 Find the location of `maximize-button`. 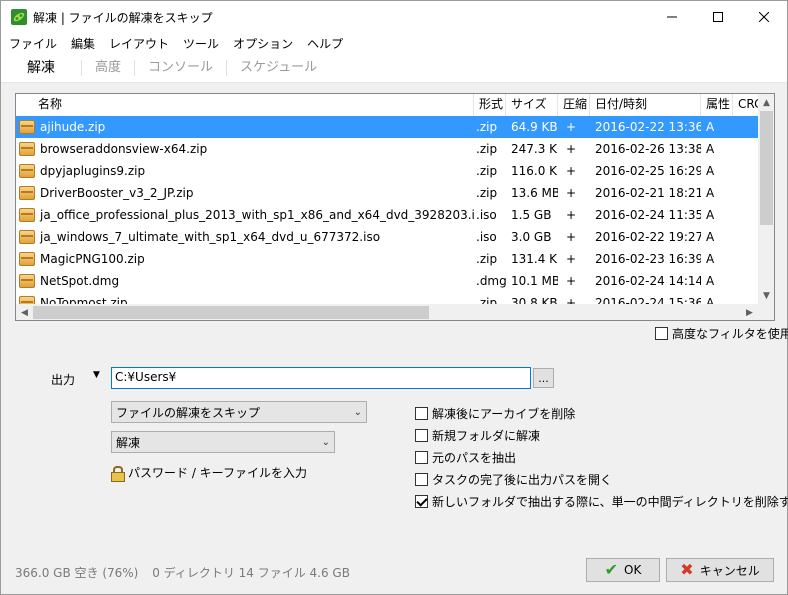

maximize-button is located at coordinates (718, 17).